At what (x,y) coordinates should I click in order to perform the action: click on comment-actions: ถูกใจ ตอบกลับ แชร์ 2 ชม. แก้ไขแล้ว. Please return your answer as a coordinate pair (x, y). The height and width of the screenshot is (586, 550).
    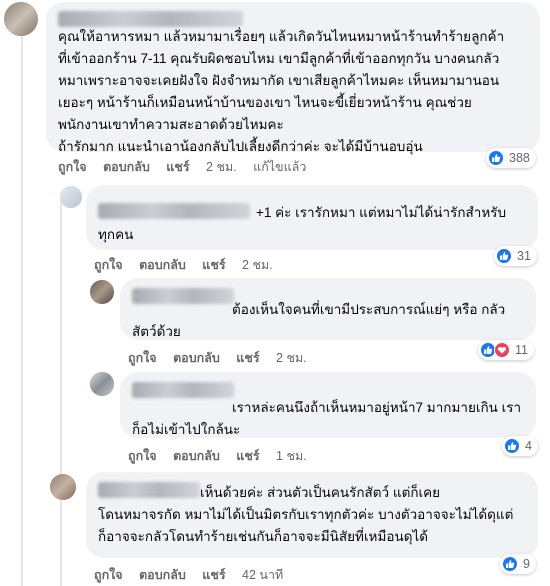
    Looking at the image, I should click on (188, 167).